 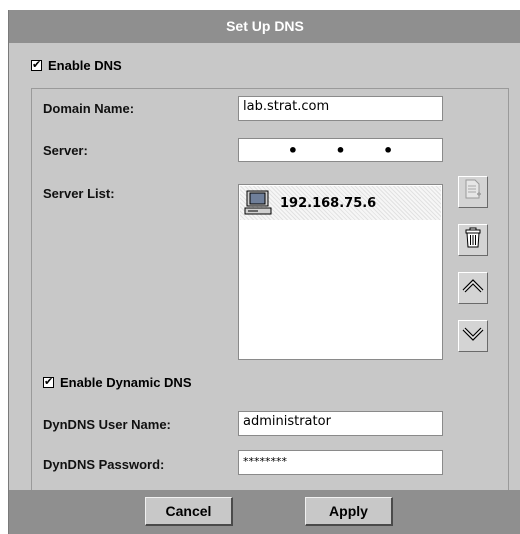 I want to click on cancel-button: Cancel, so click(x=189, y=511).